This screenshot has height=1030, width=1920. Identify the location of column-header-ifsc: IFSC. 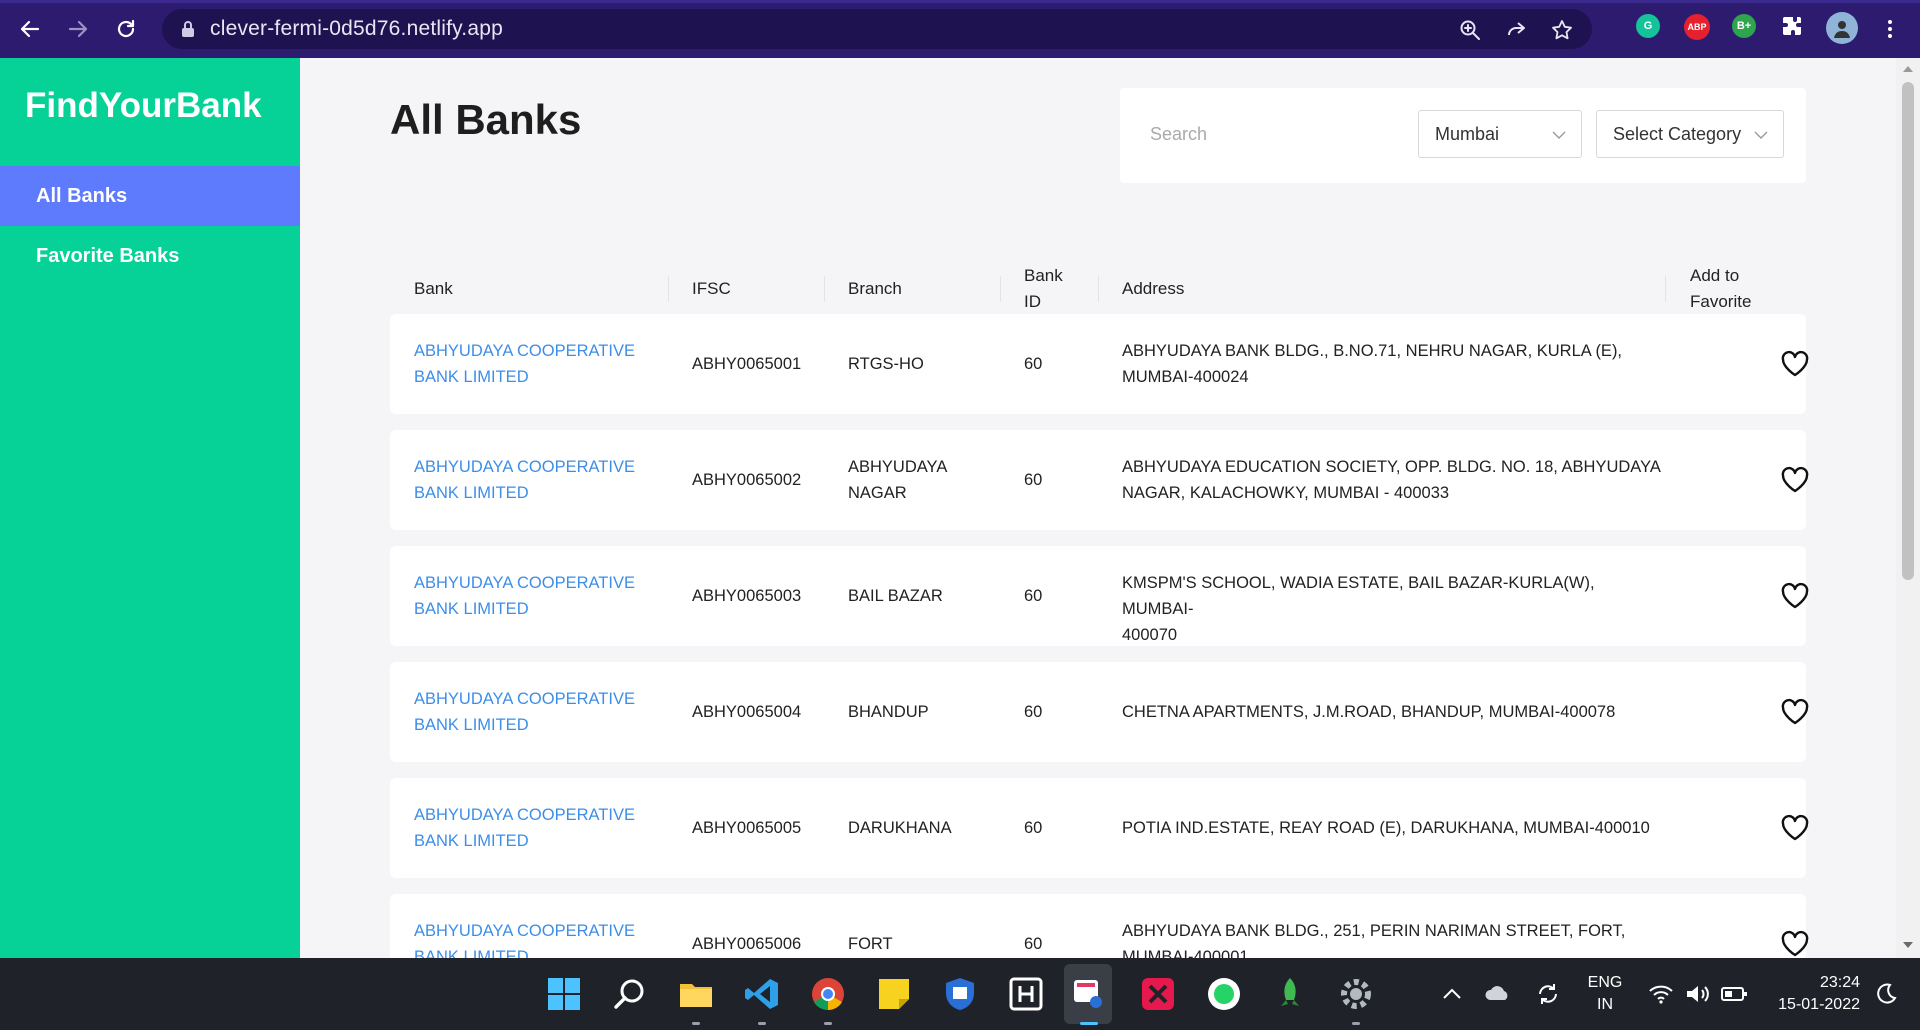
(711, 288).